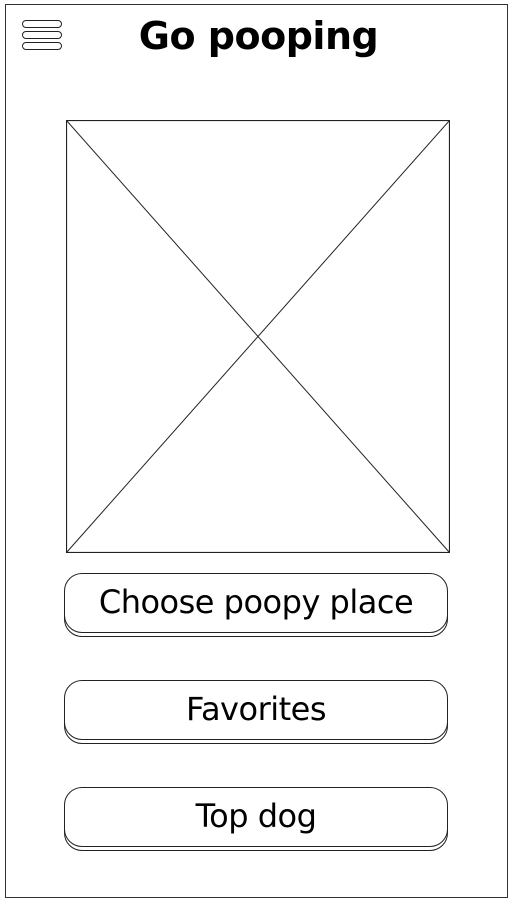 This screenshot has width=517, height=906. I want to click on choose-poopy-place-button: Choose poopy place, so click(256, 605).